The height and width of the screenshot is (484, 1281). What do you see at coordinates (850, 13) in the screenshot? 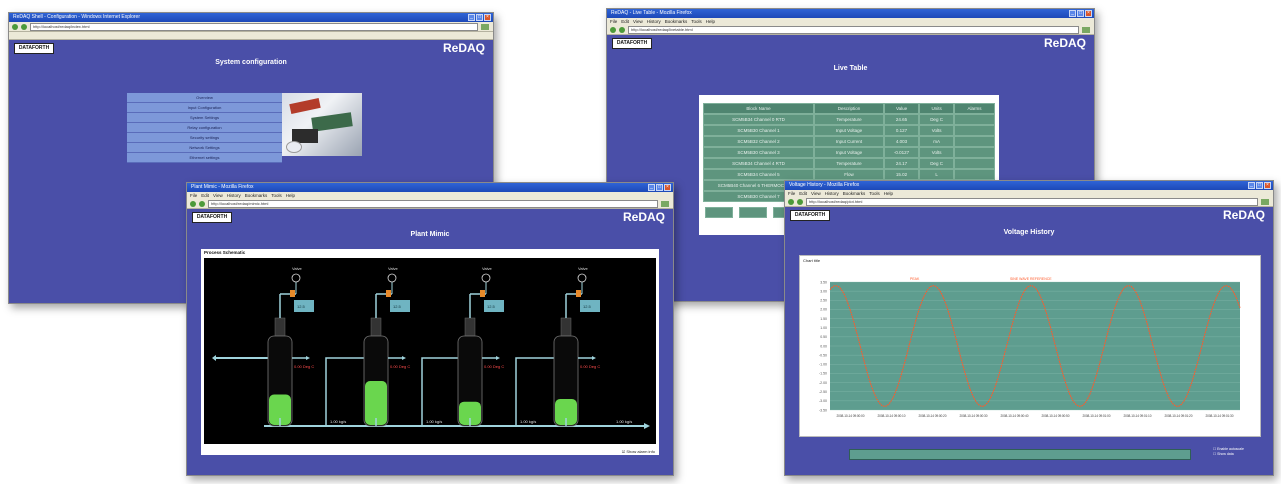
I see `live-titlebar: ReDAQ - Live Table - Mozilla Firefox _ □ ×` at bounding box center [850, 13].